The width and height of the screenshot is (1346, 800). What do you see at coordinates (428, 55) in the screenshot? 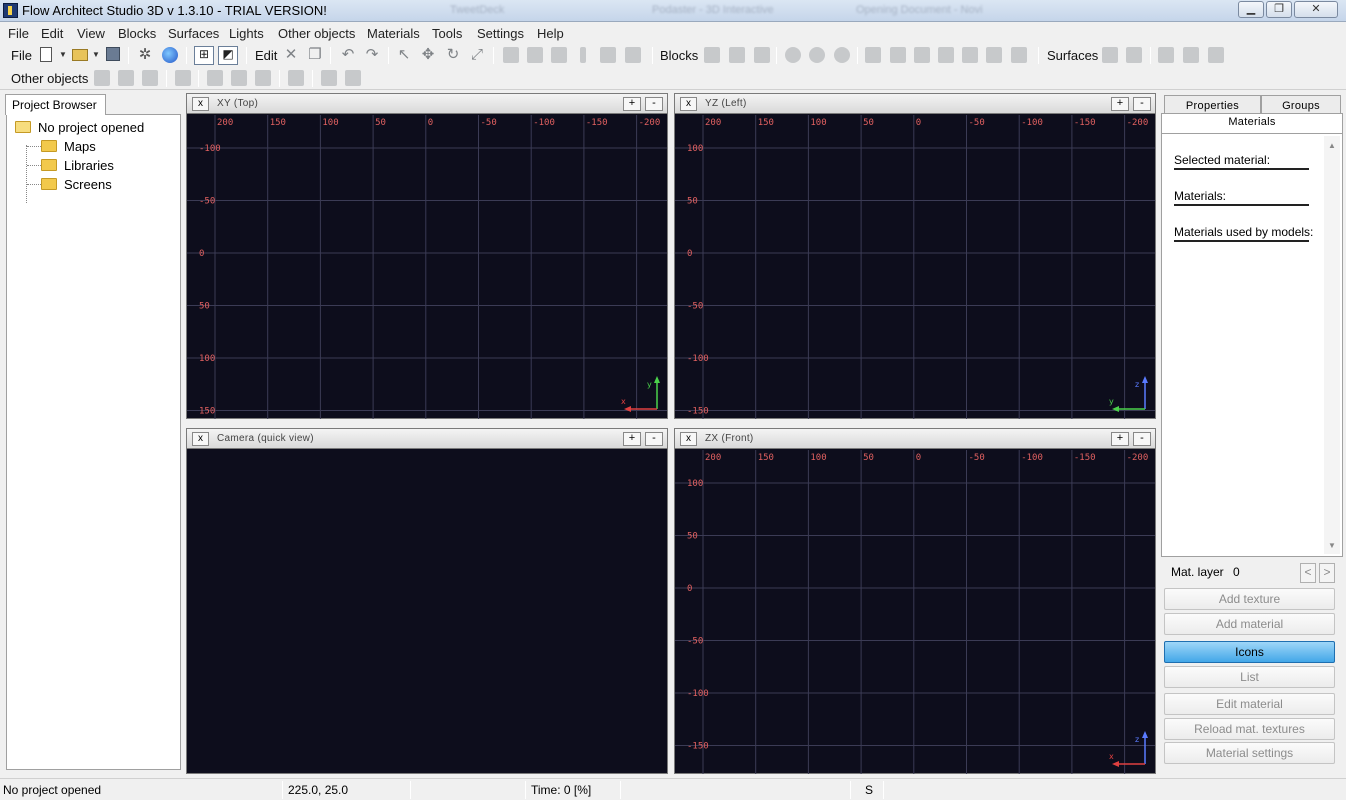
I see `move-icon: ✥` at bounding box center [428, 55].